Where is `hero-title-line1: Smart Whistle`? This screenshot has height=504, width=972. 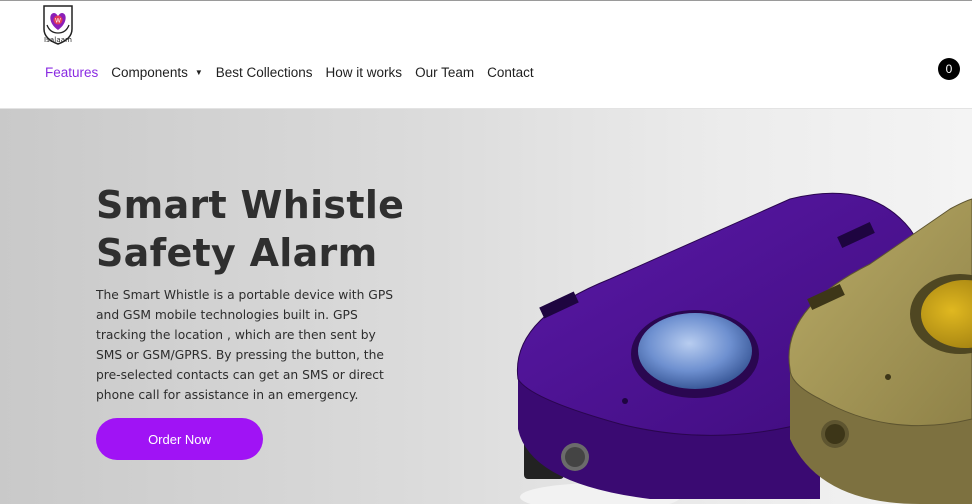 hero-title-line1: Smart Whistle is located at coordinates (250, 205).